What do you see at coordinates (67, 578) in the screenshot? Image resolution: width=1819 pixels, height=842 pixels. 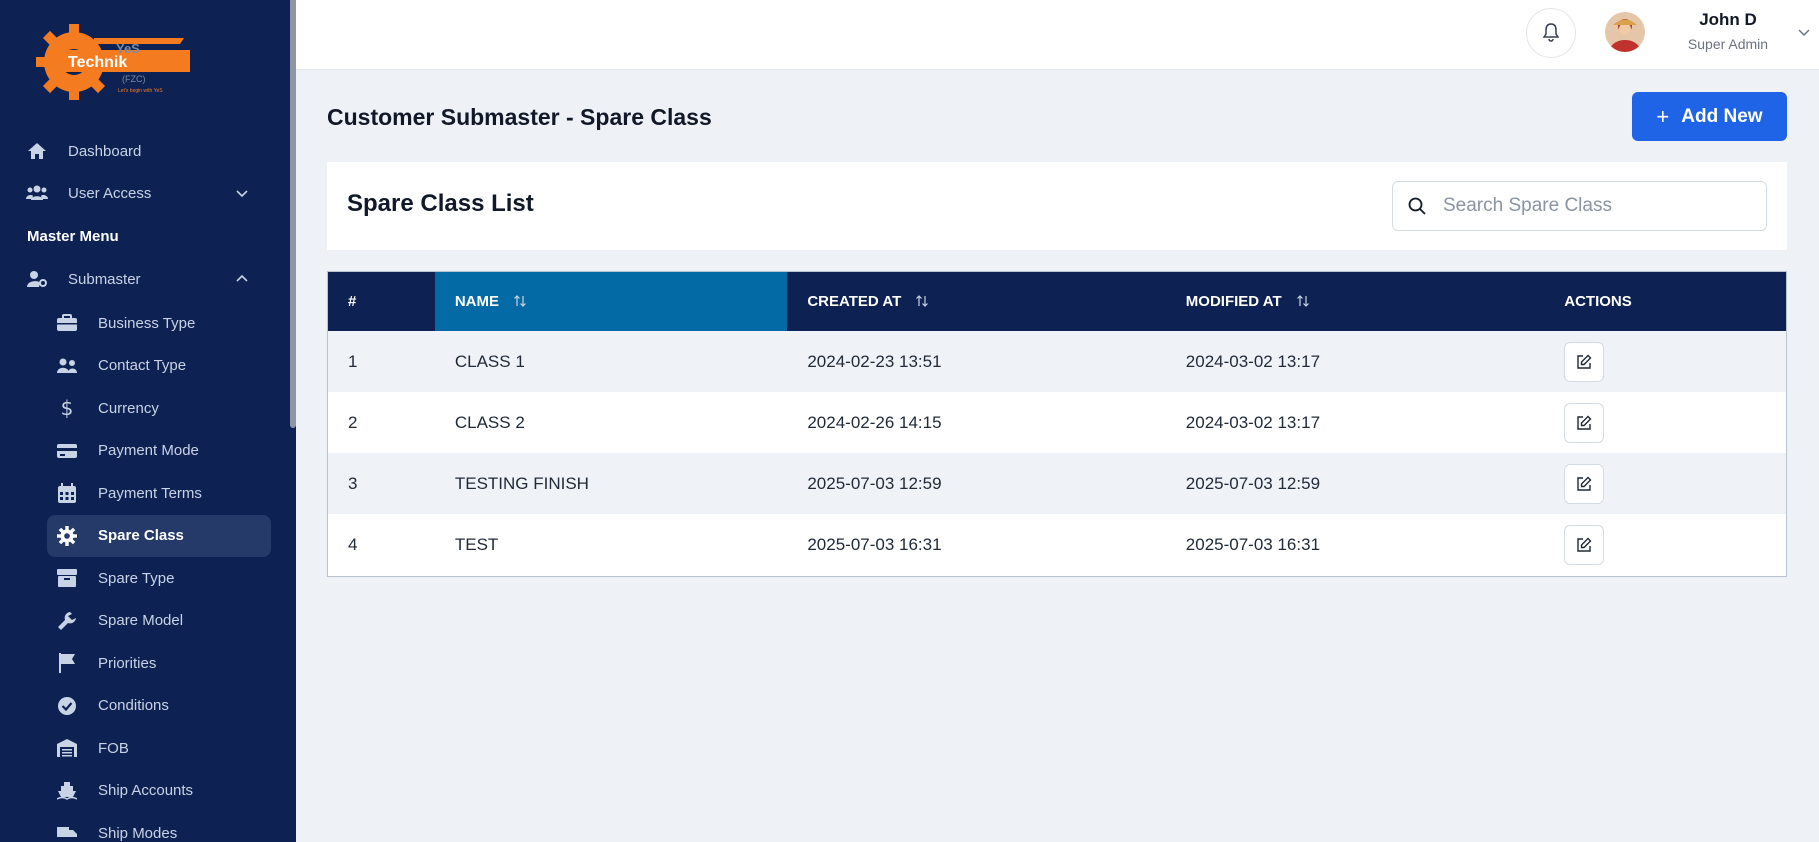 I see `box-icon` at bounding box center [67, 578].